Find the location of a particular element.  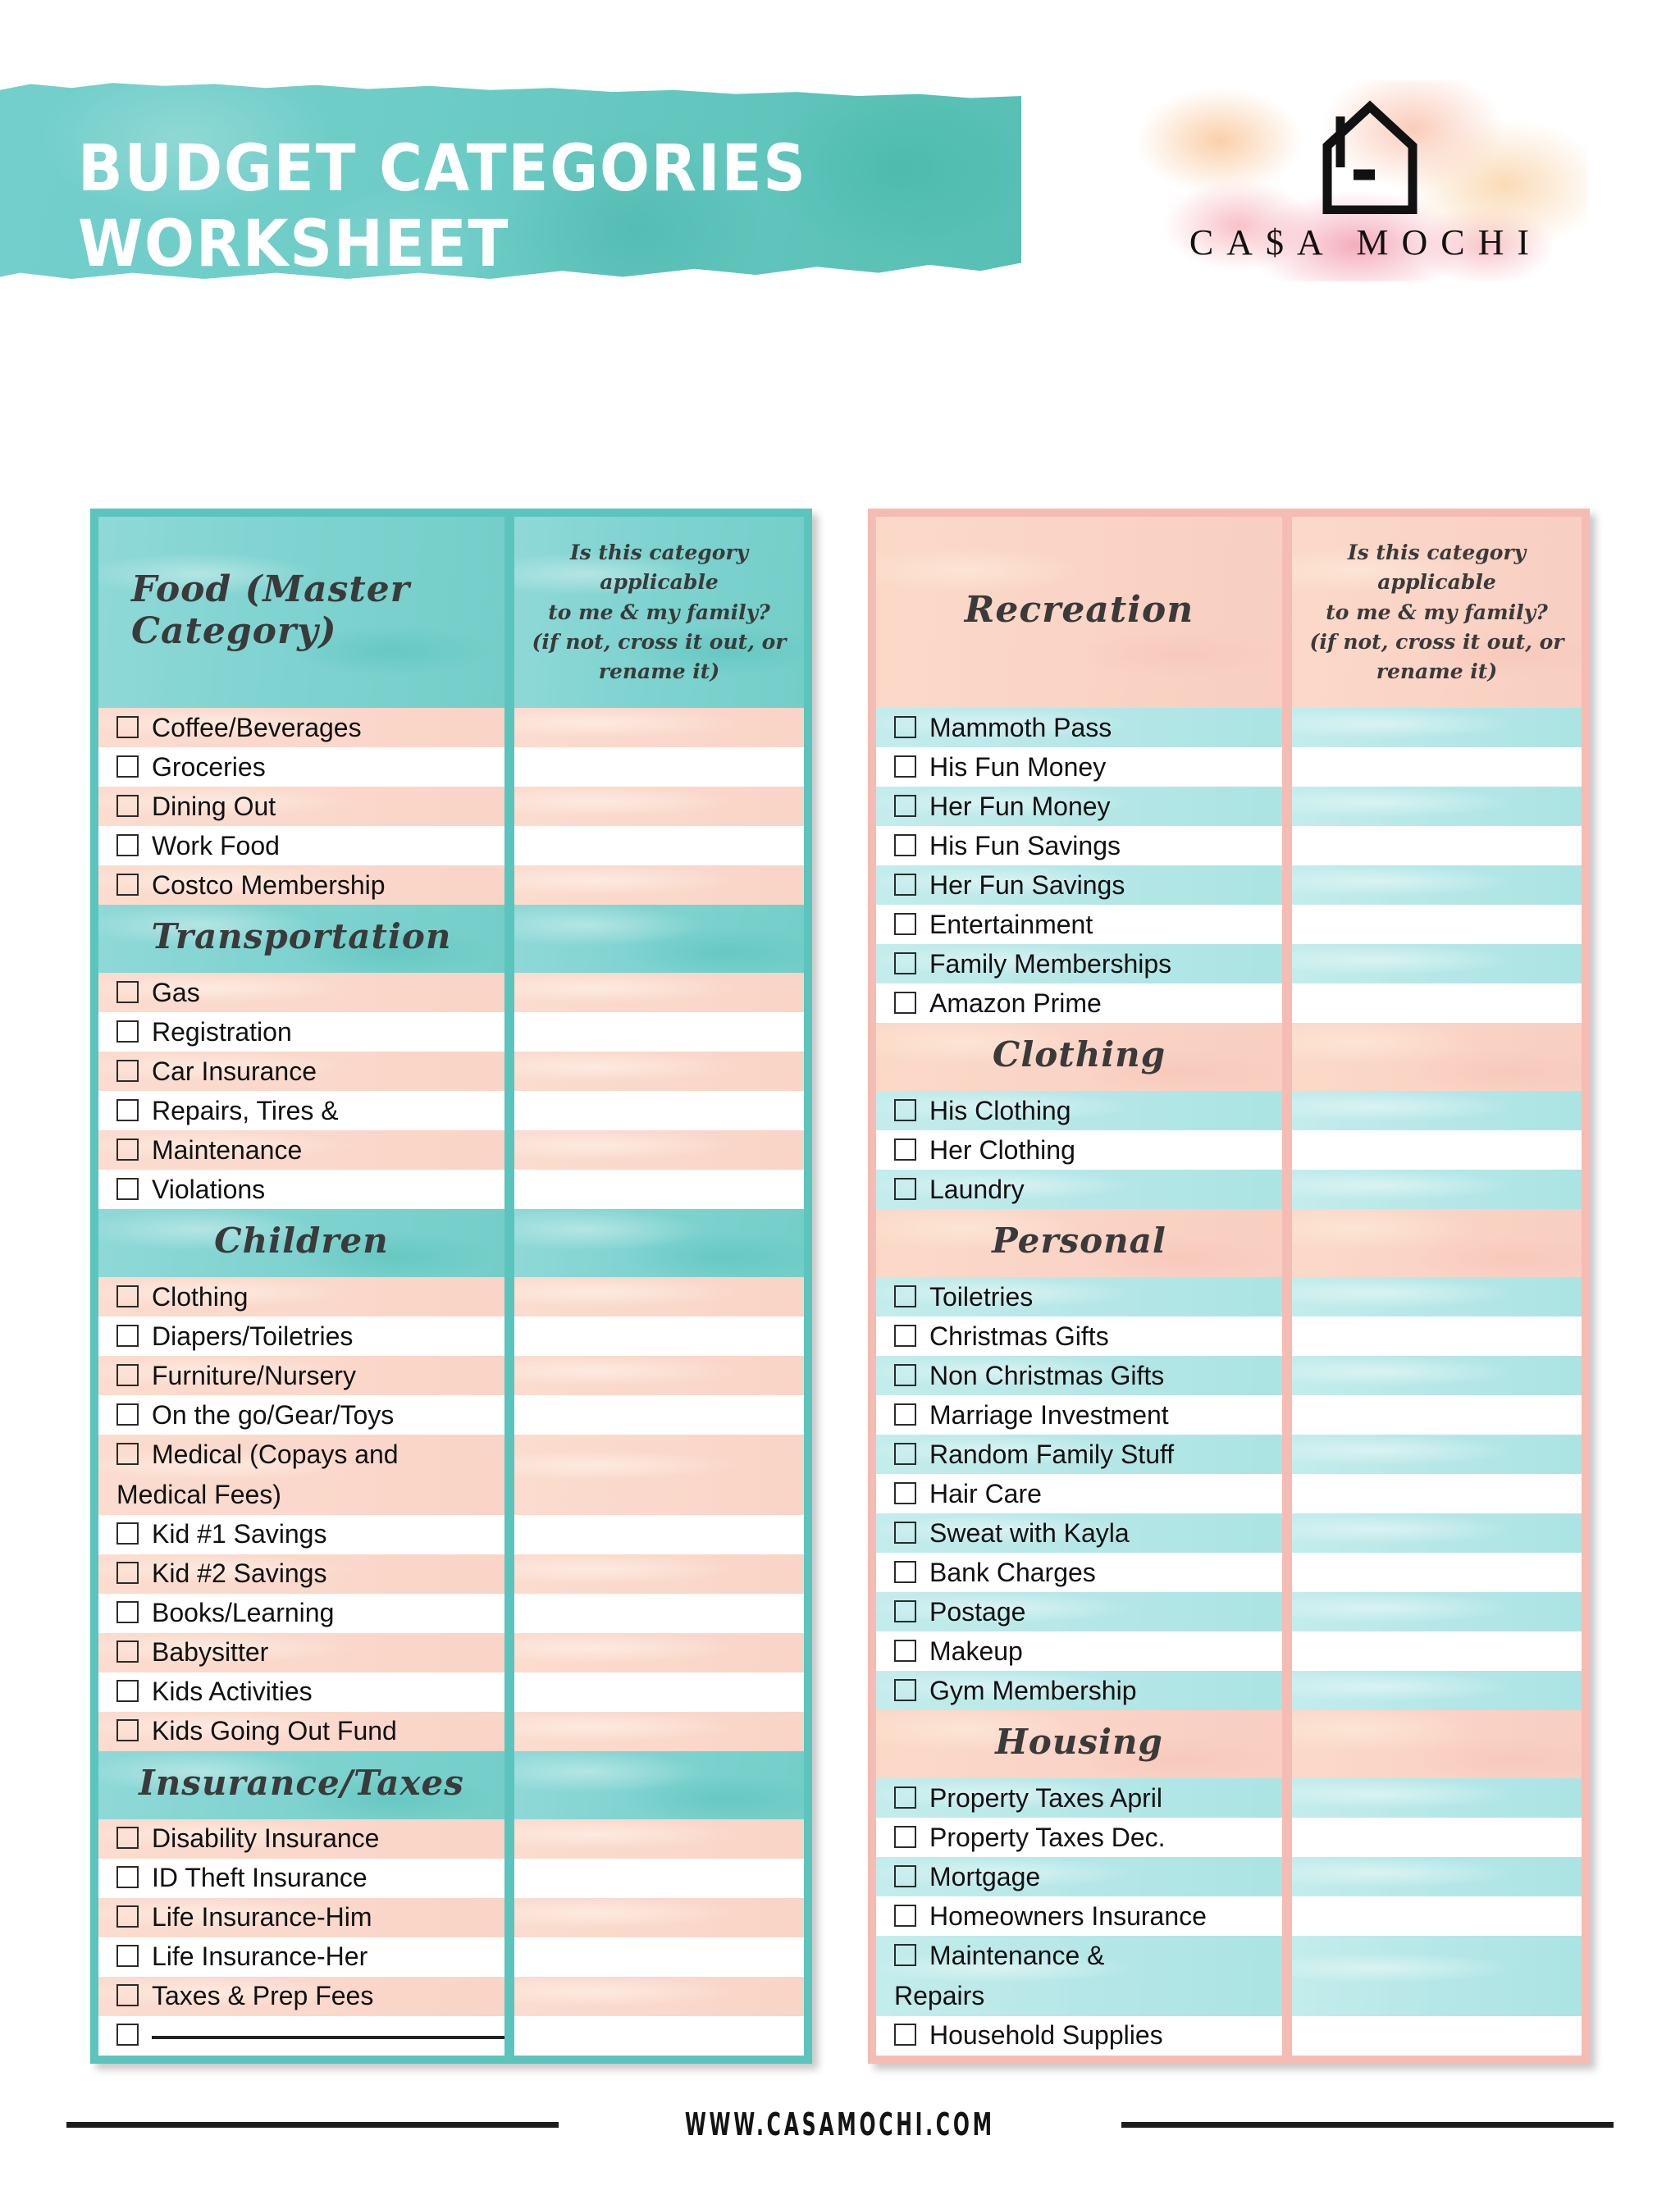

checkbox-row-label: Dining Out is located at coordinates (299, 807).